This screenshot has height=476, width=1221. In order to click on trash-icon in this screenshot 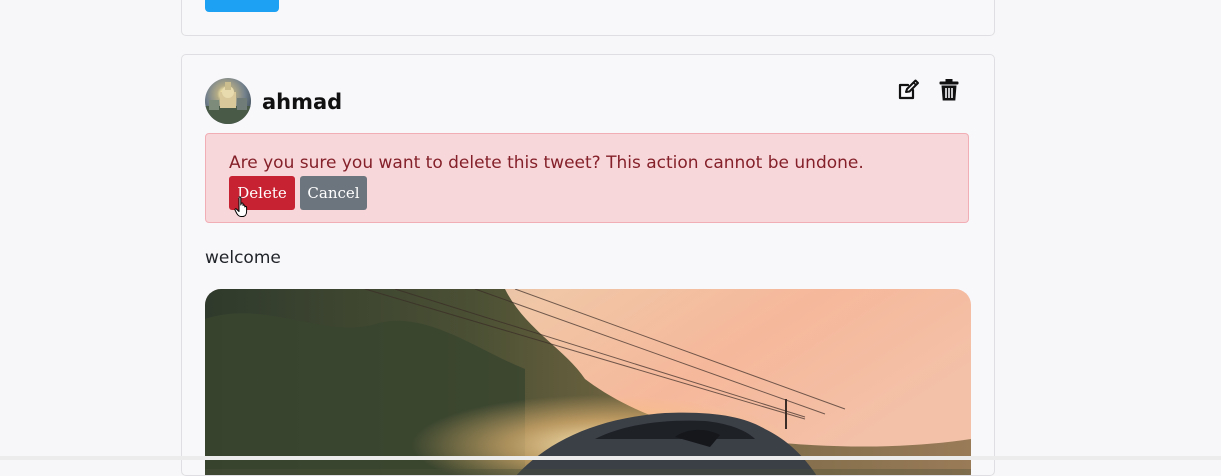, I will do `click(949, 90)`.